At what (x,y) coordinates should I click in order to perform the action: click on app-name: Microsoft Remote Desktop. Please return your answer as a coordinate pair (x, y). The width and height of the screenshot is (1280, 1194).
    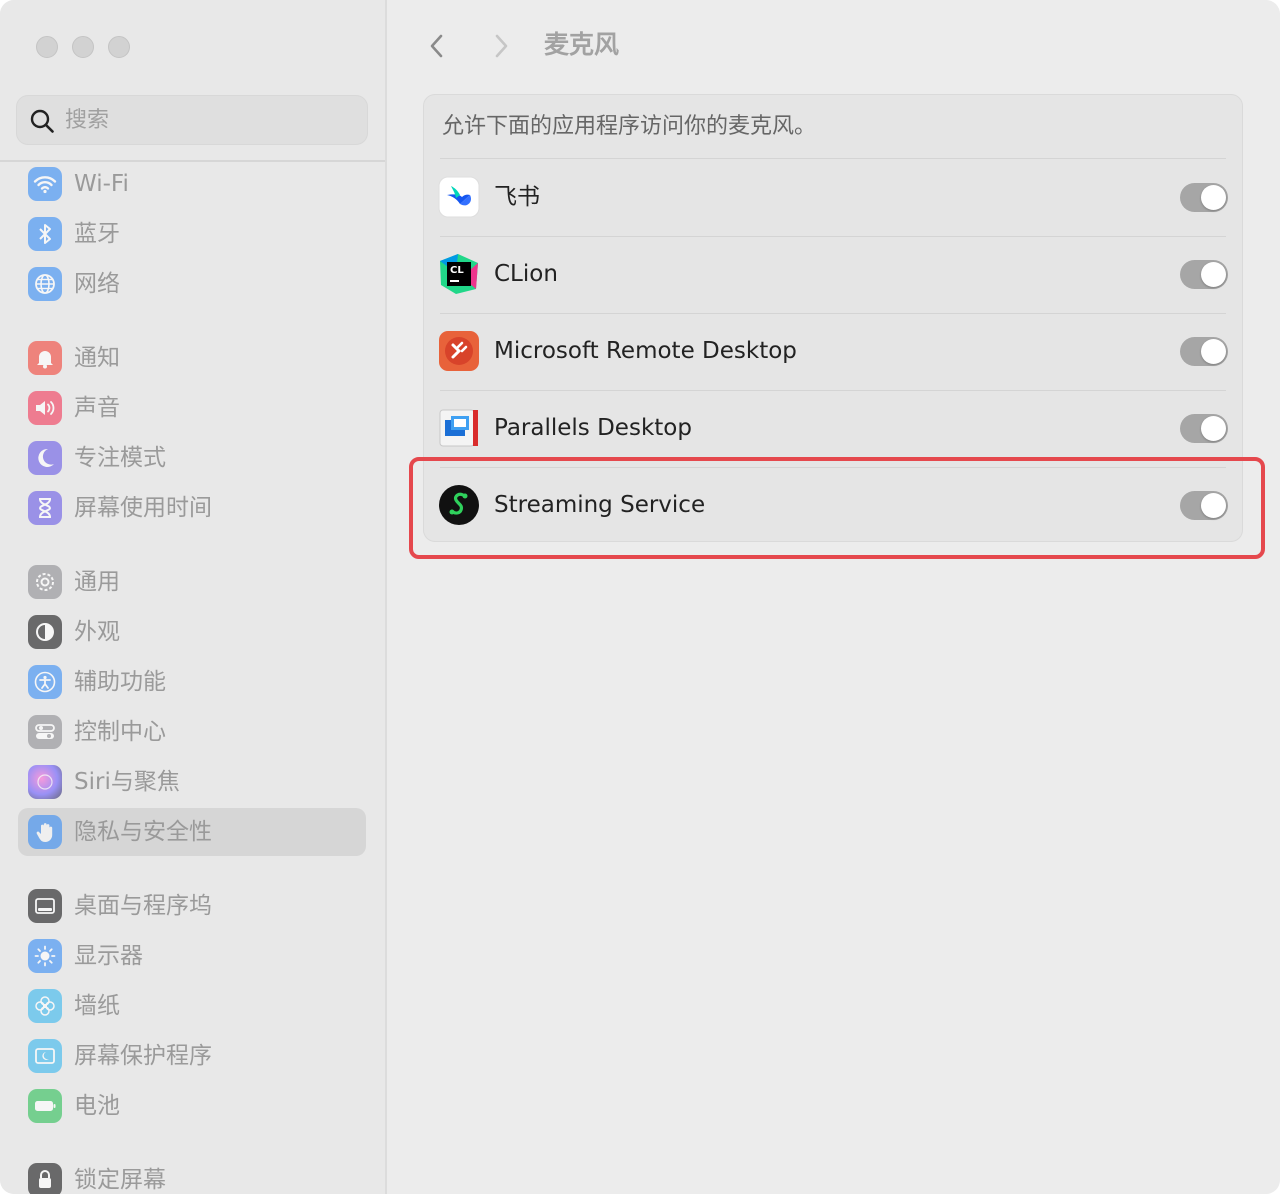
    Looking at the image, I should click on (645, 351).